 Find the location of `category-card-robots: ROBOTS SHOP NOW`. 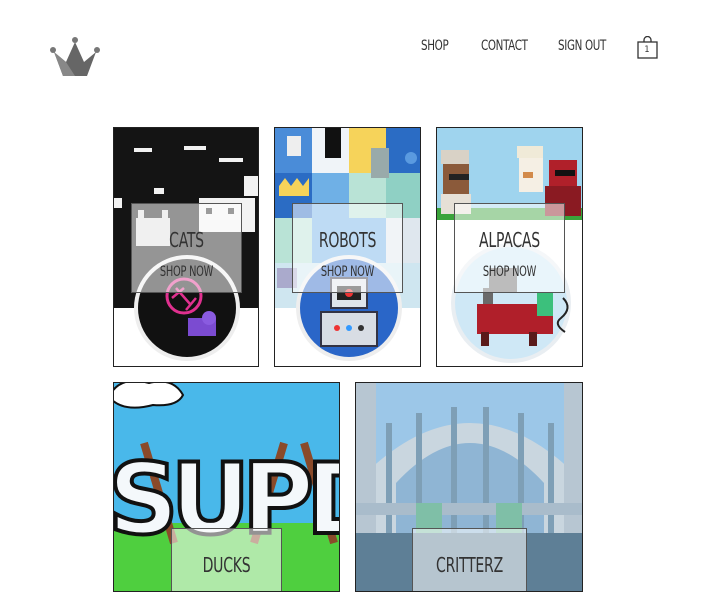

category-card-robots: ROBOTS SHOP NOW is located at coordinates (347, 247).